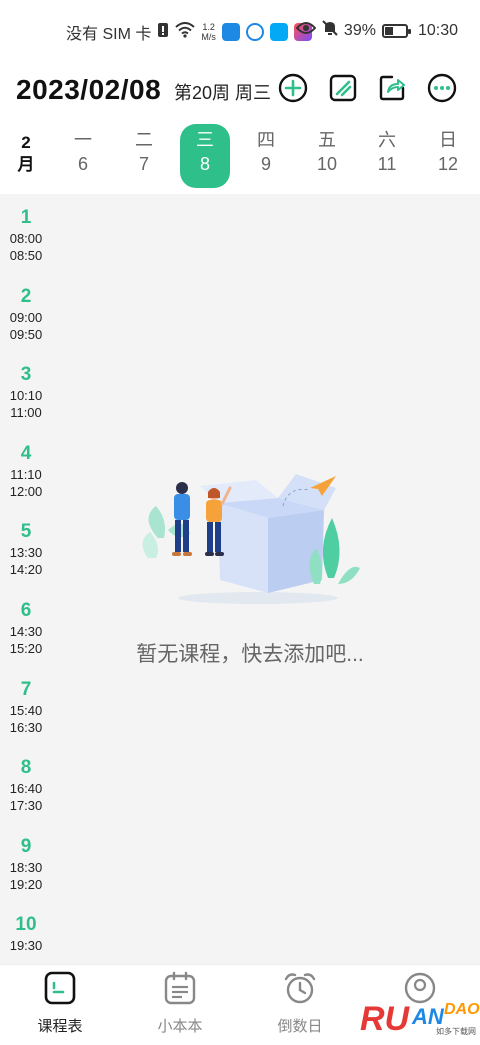  Describe the element at coordinates (26, 689) in the screenshot. I see `period-number: 7` at that location.